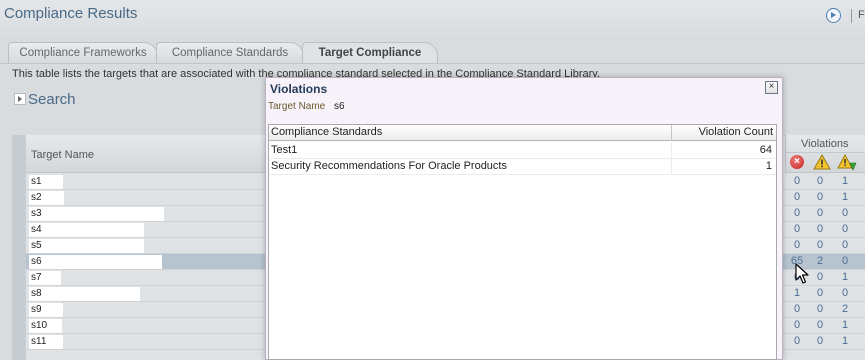 This screenshot has width=865, height=360. I want to click on tab-target-compliance: Target Compliance, so click(370, 53).